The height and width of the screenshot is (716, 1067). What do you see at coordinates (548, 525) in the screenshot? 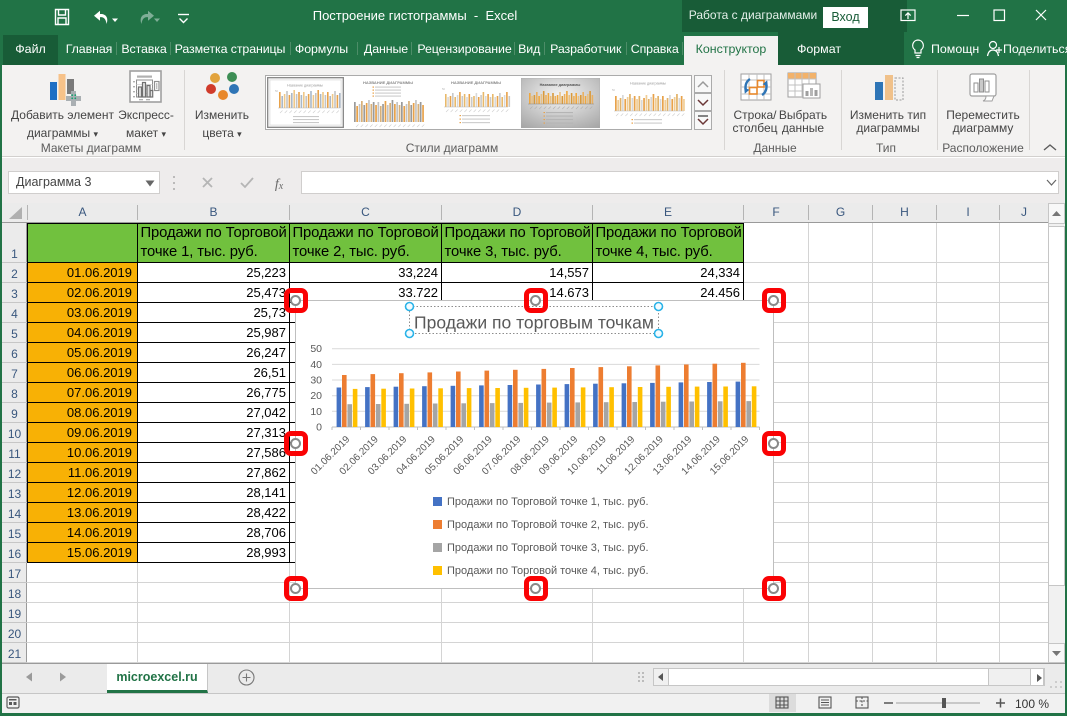
I see `svg-text:Продажи по Торговой точке 2, т: Продажи по Торговой точке 2, тыс. руб.` at bounding box center [548, 525].